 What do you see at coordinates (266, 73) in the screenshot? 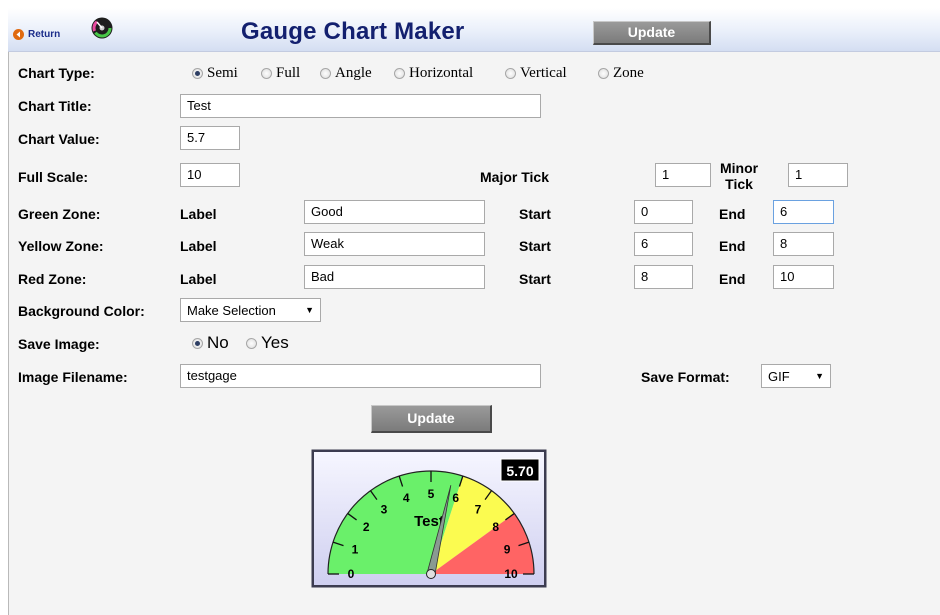
I see `radio-full-dot` at bounding box center [266, 73].